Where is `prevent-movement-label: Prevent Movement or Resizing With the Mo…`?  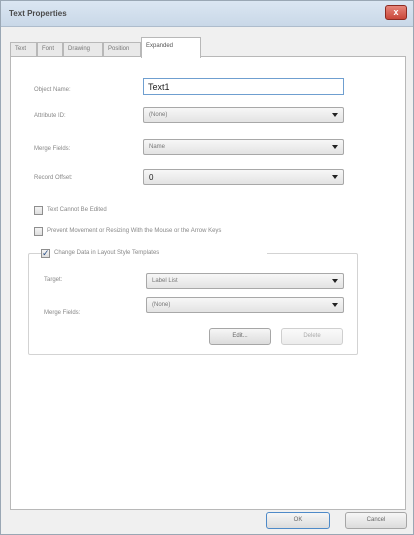
prevent-movement-label: Prevent Movement or Resizing With the Mo… is located at coordinates (134, 231).